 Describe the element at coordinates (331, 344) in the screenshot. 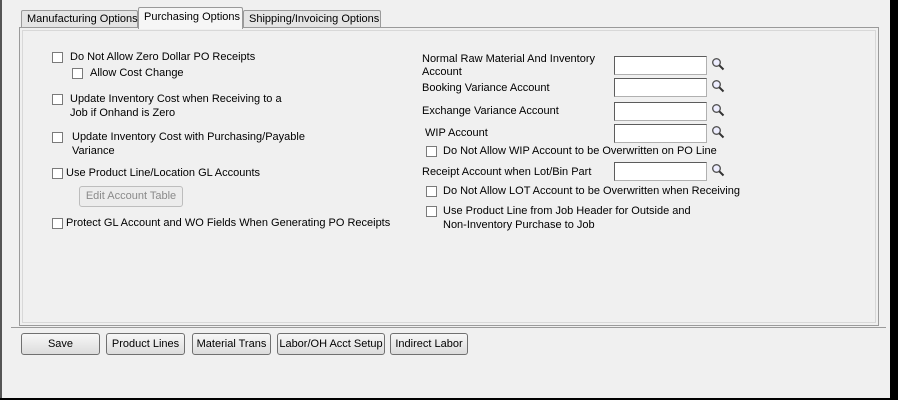

I see `labor-oh-acct-setup-button: Labor/OH Acct Setup` at that location.